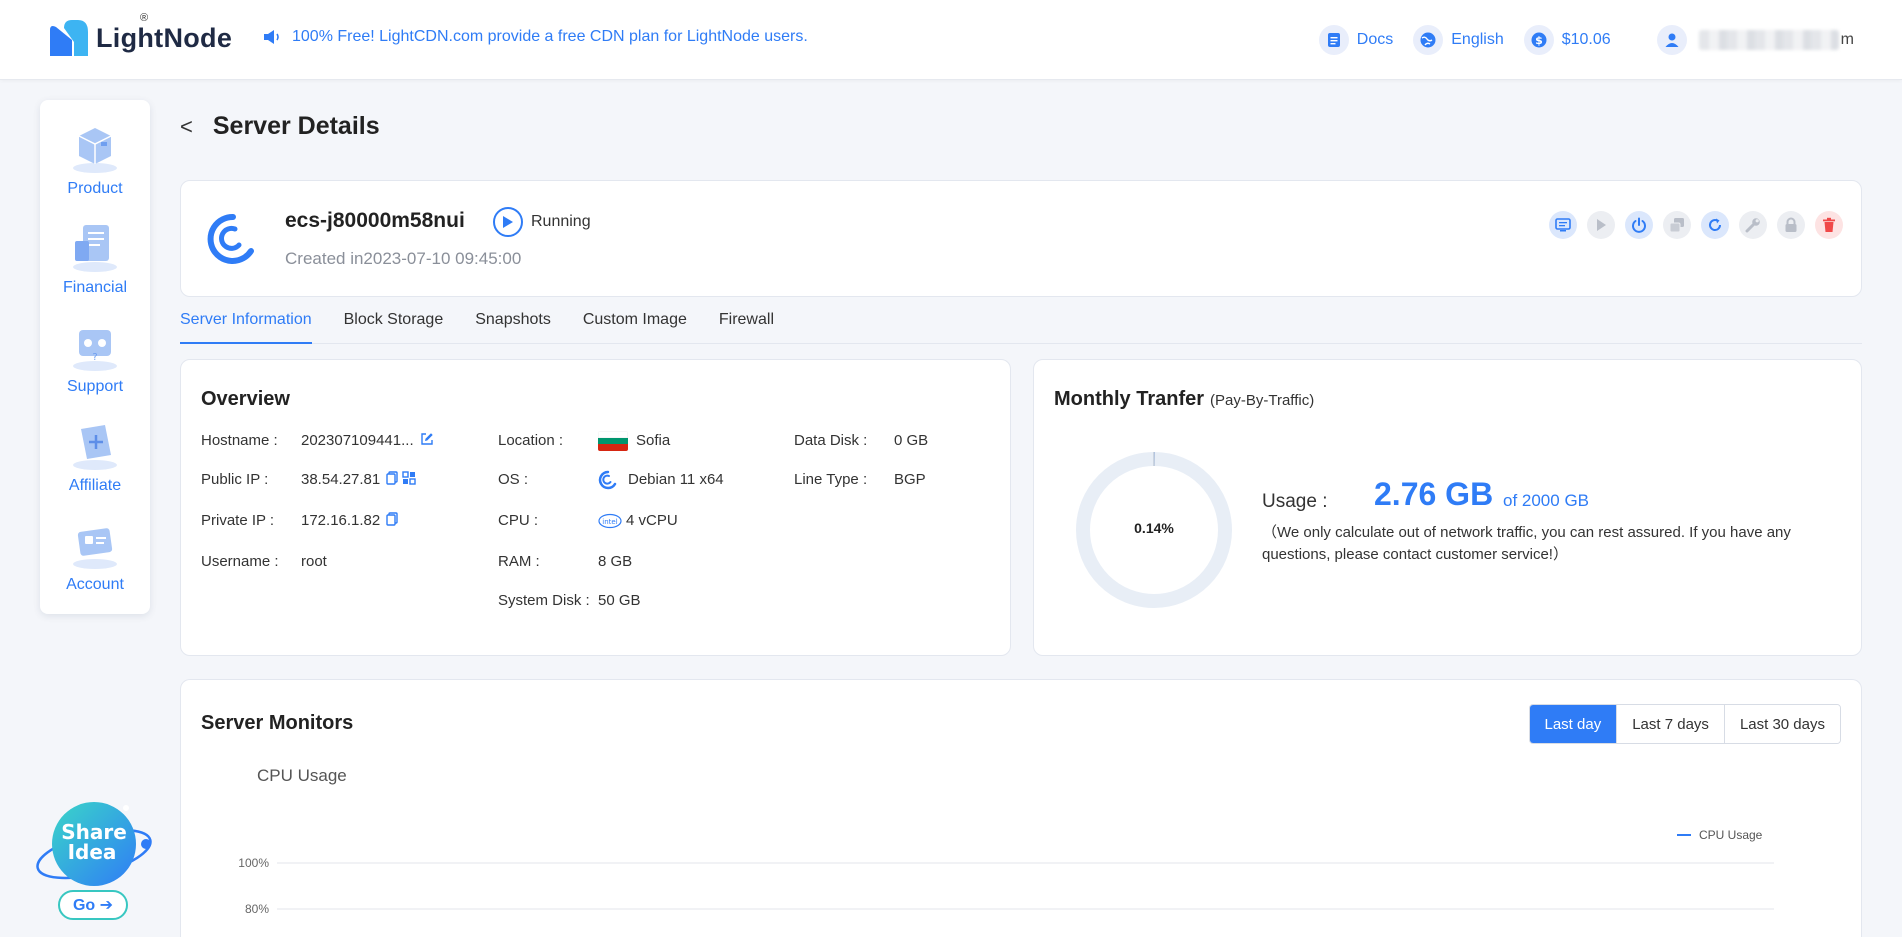 This screenshot has width=1902, height=937. What do you see at coordinates (615, 561) in the screenshot?
I see `ram-value: 8 GB` at bounding box center [615, 561].